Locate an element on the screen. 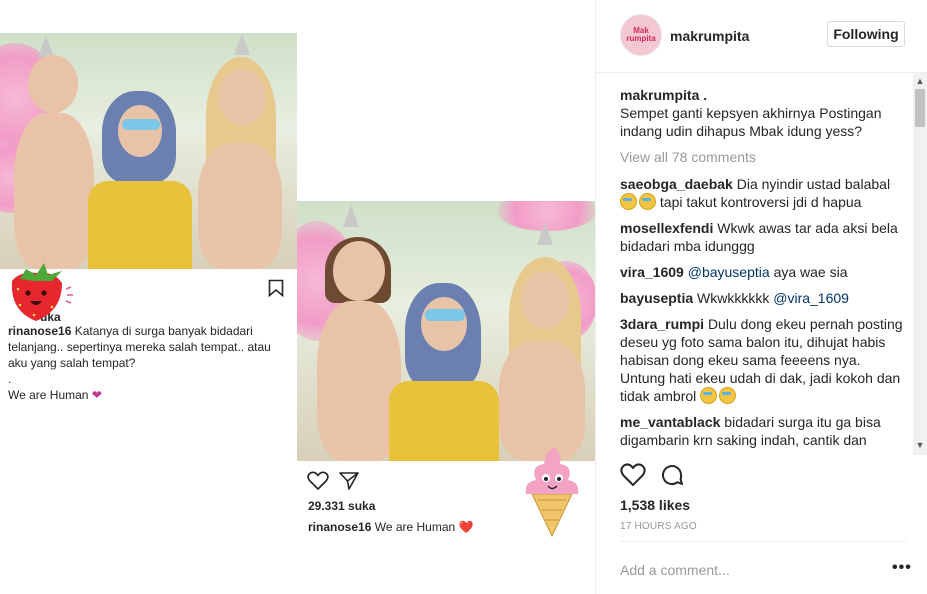 The width and height of the screenshot is (927, 594). edited-caption: rinanose16 We are Human ❤️ is located at coordinates (391, 527).